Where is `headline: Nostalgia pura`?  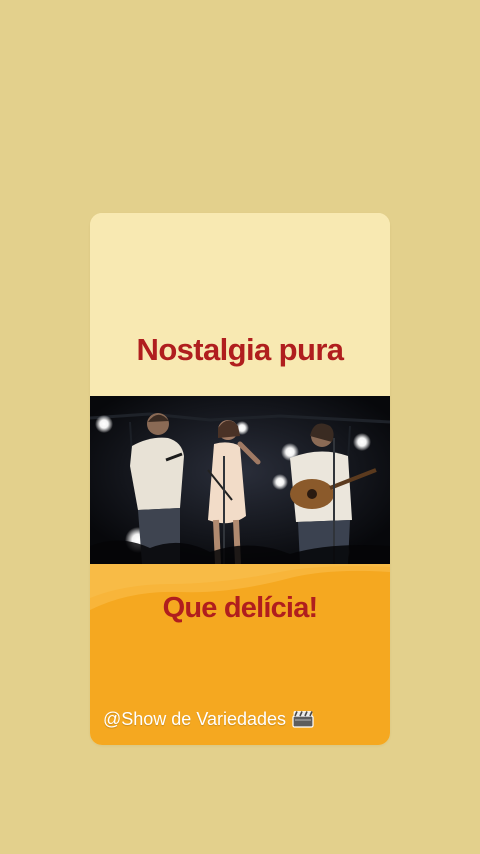
headline: Nostalgia pura is located at coordinates (240, 349).